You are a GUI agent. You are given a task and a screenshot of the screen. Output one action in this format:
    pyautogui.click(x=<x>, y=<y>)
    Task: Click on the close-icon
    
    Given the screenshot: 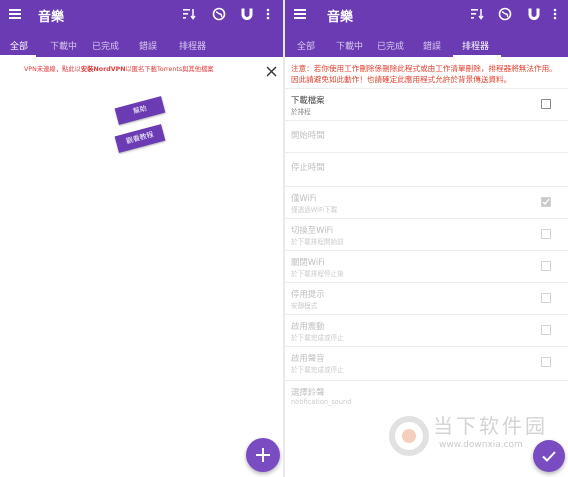 What is the action you would take?
    pyautogui.click(x=271, y=69)
    